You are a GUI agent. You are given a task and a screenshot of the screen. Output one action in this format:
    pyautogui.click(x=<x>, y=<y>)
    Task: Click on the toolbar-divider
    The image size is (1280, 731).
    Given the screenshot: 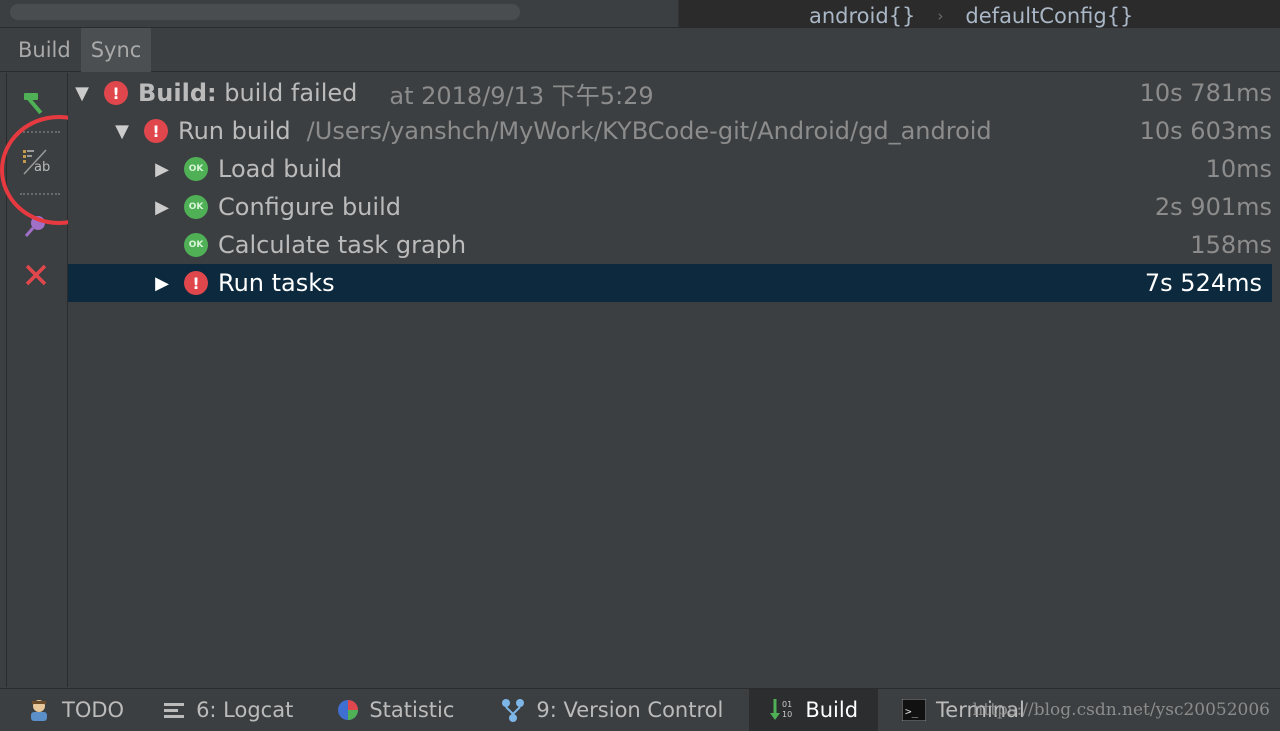 What is the action you would take?
    pyautogui.click(x=6, y=380)
    